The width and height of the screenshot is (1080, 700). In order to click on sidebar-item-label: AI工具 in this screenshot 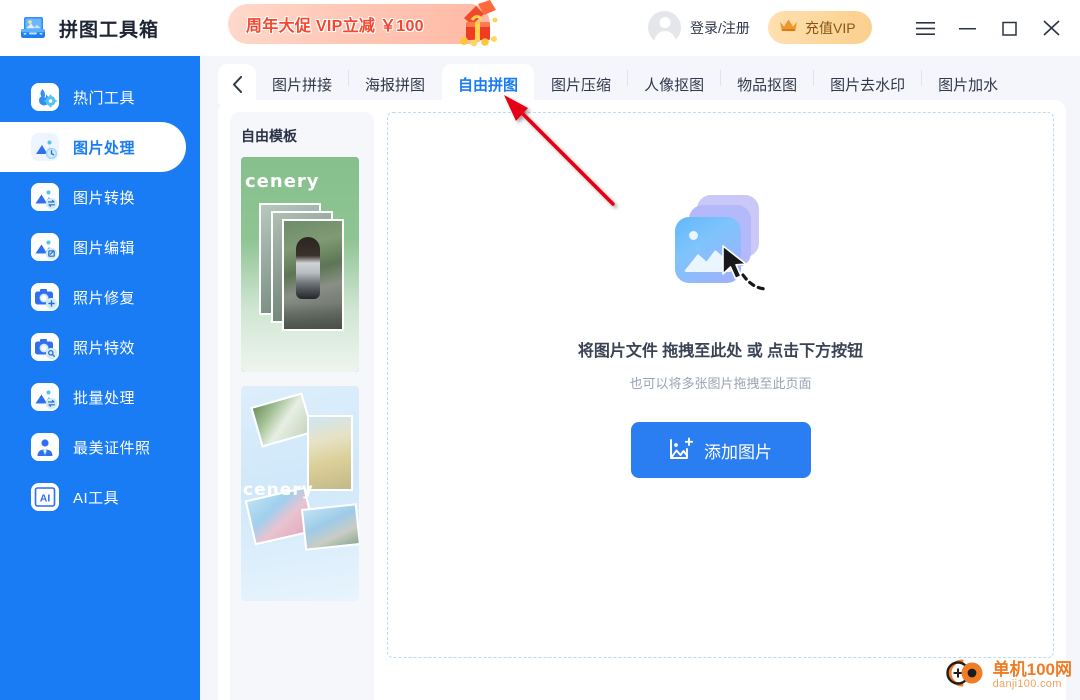, I will do `click(96, 498)`.